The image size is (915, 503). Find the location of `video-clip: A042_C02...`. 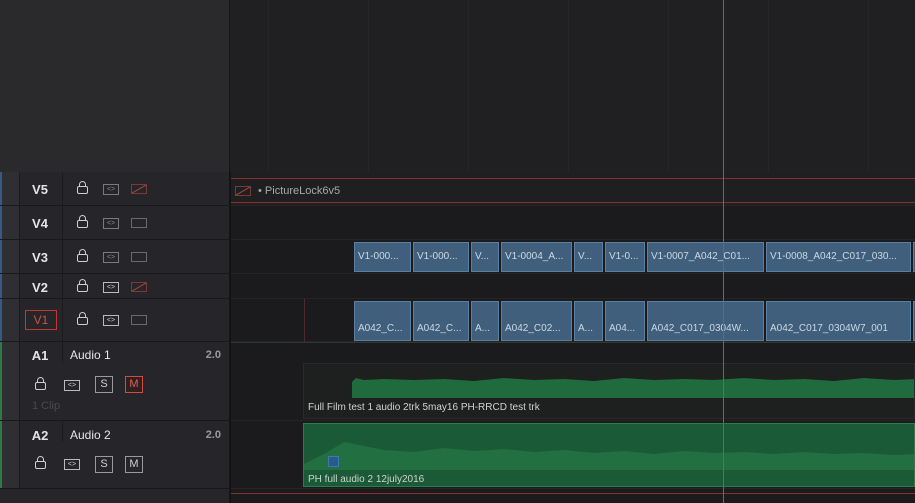

video-clip: A042_C02... is located at coordinates (536, 321).